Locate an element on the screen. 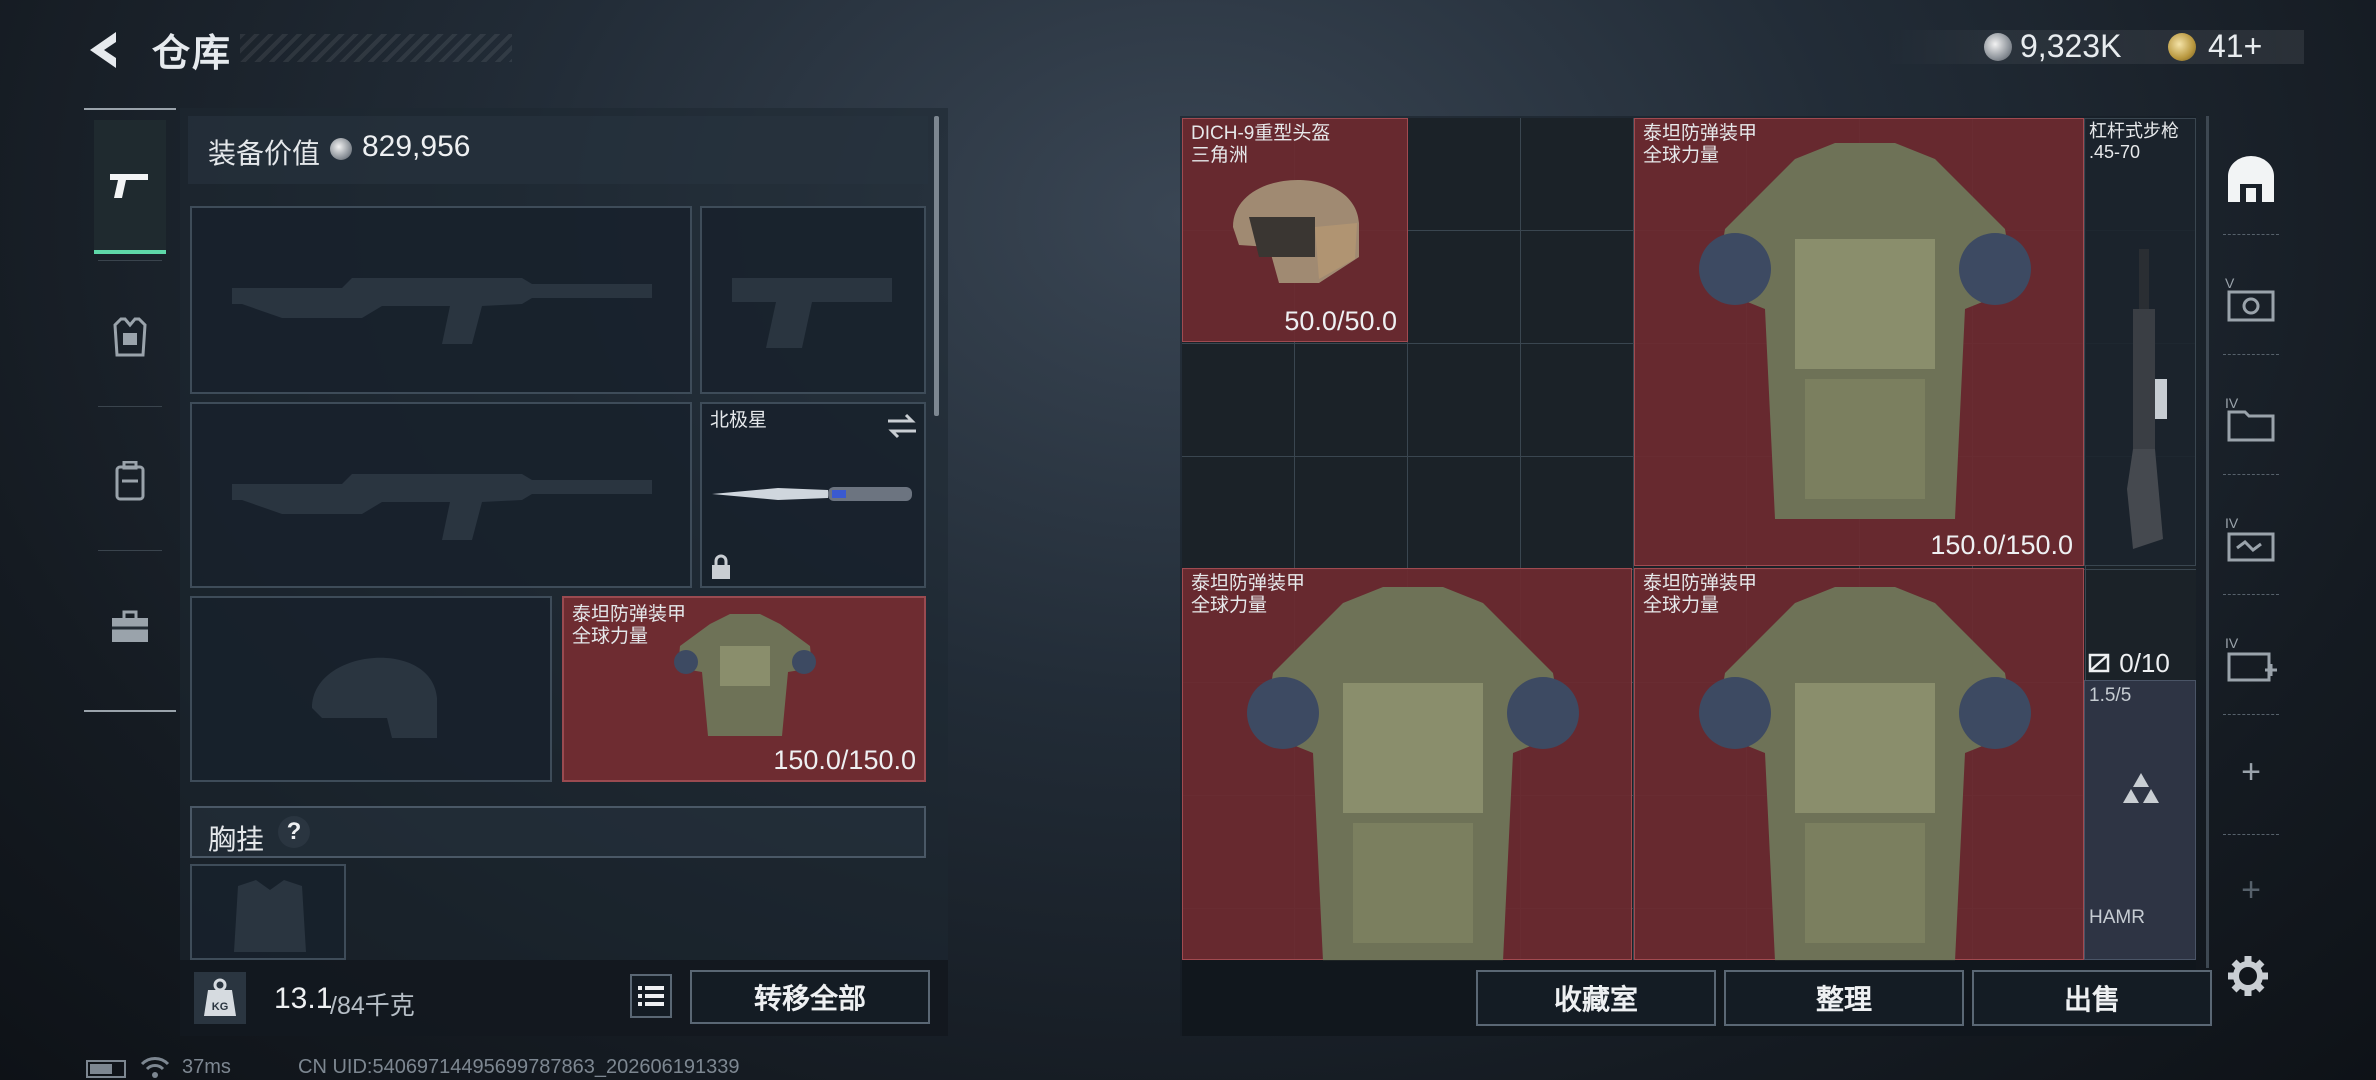  transfer-all-button: 转移全部 is located at coordinates (810, 997).